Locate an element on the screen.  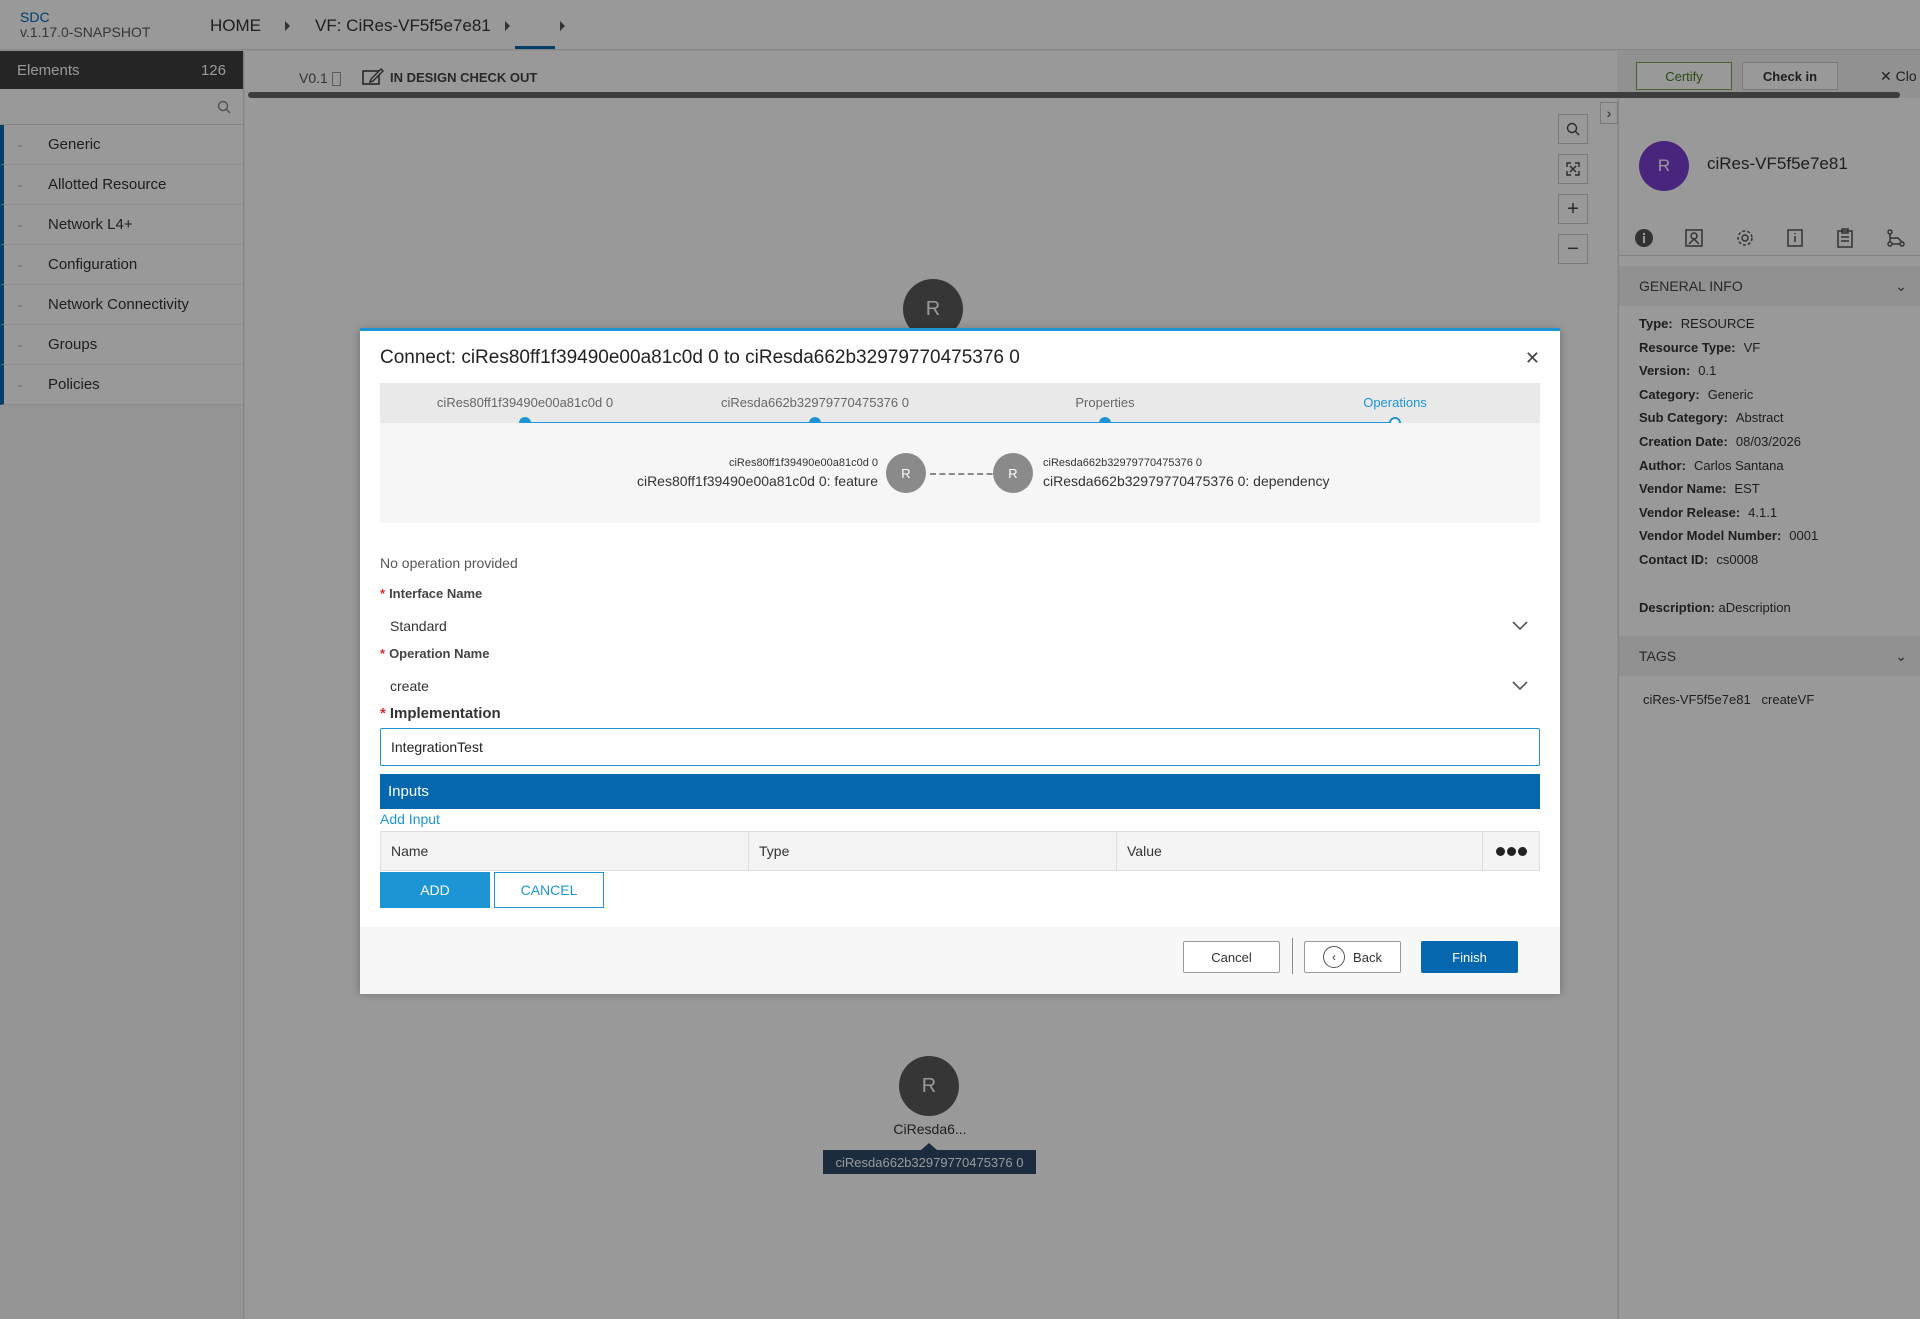
more-options-icon is located at coordinates (1511, 851).